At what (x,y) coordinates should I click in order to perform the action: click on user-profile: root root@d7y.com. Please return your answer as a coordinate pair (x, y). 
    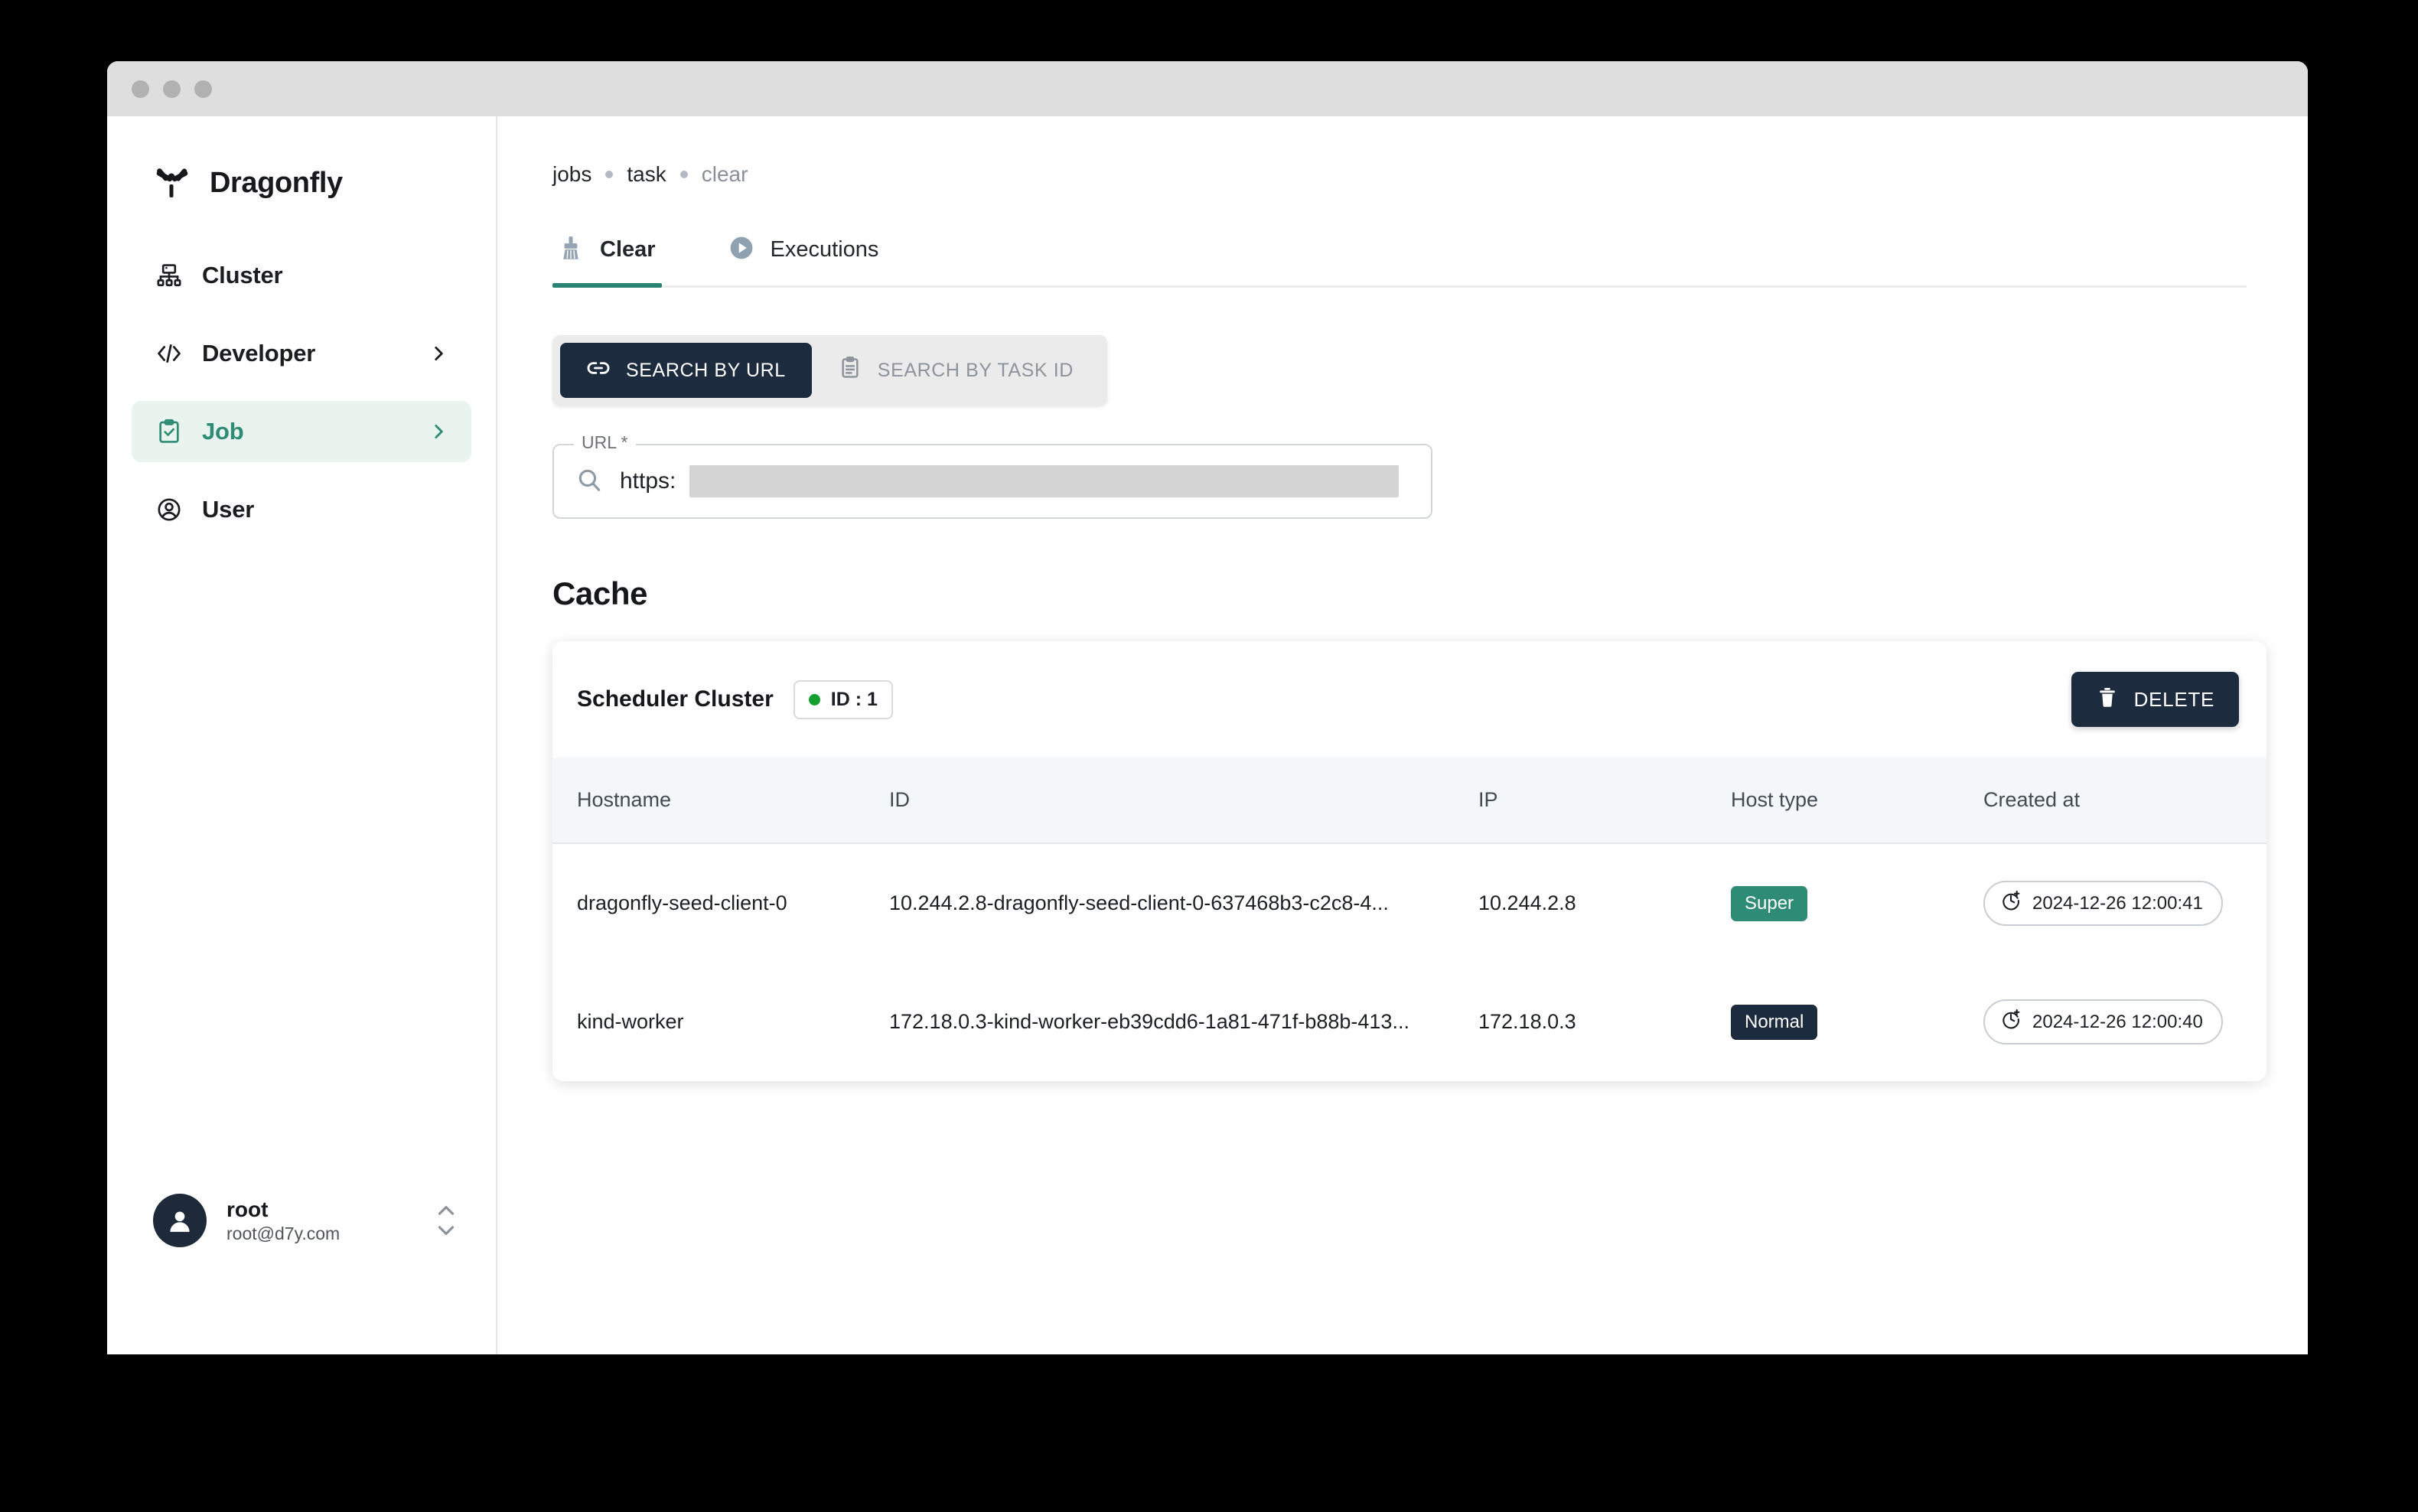
    Looking at the image, I should click on (301, 1220).